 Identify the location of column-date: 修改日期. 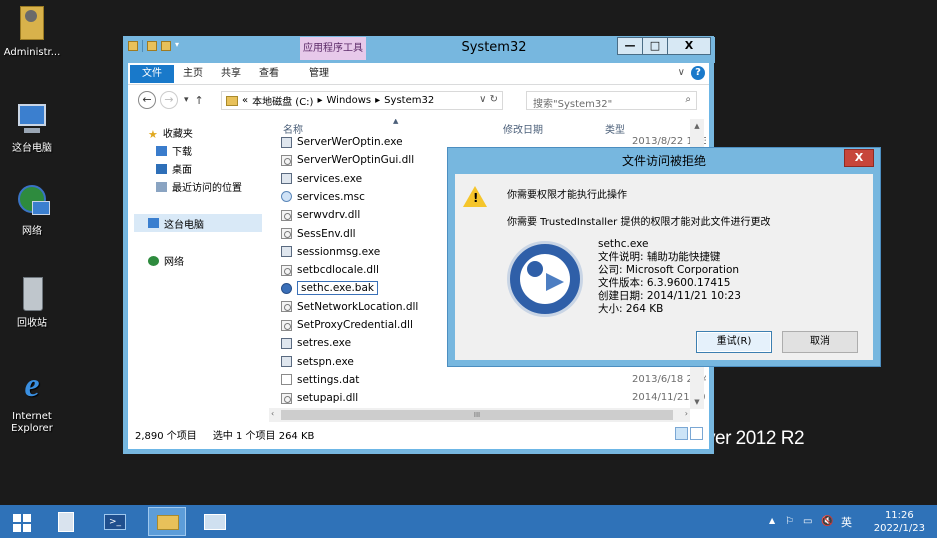
(523, 128).